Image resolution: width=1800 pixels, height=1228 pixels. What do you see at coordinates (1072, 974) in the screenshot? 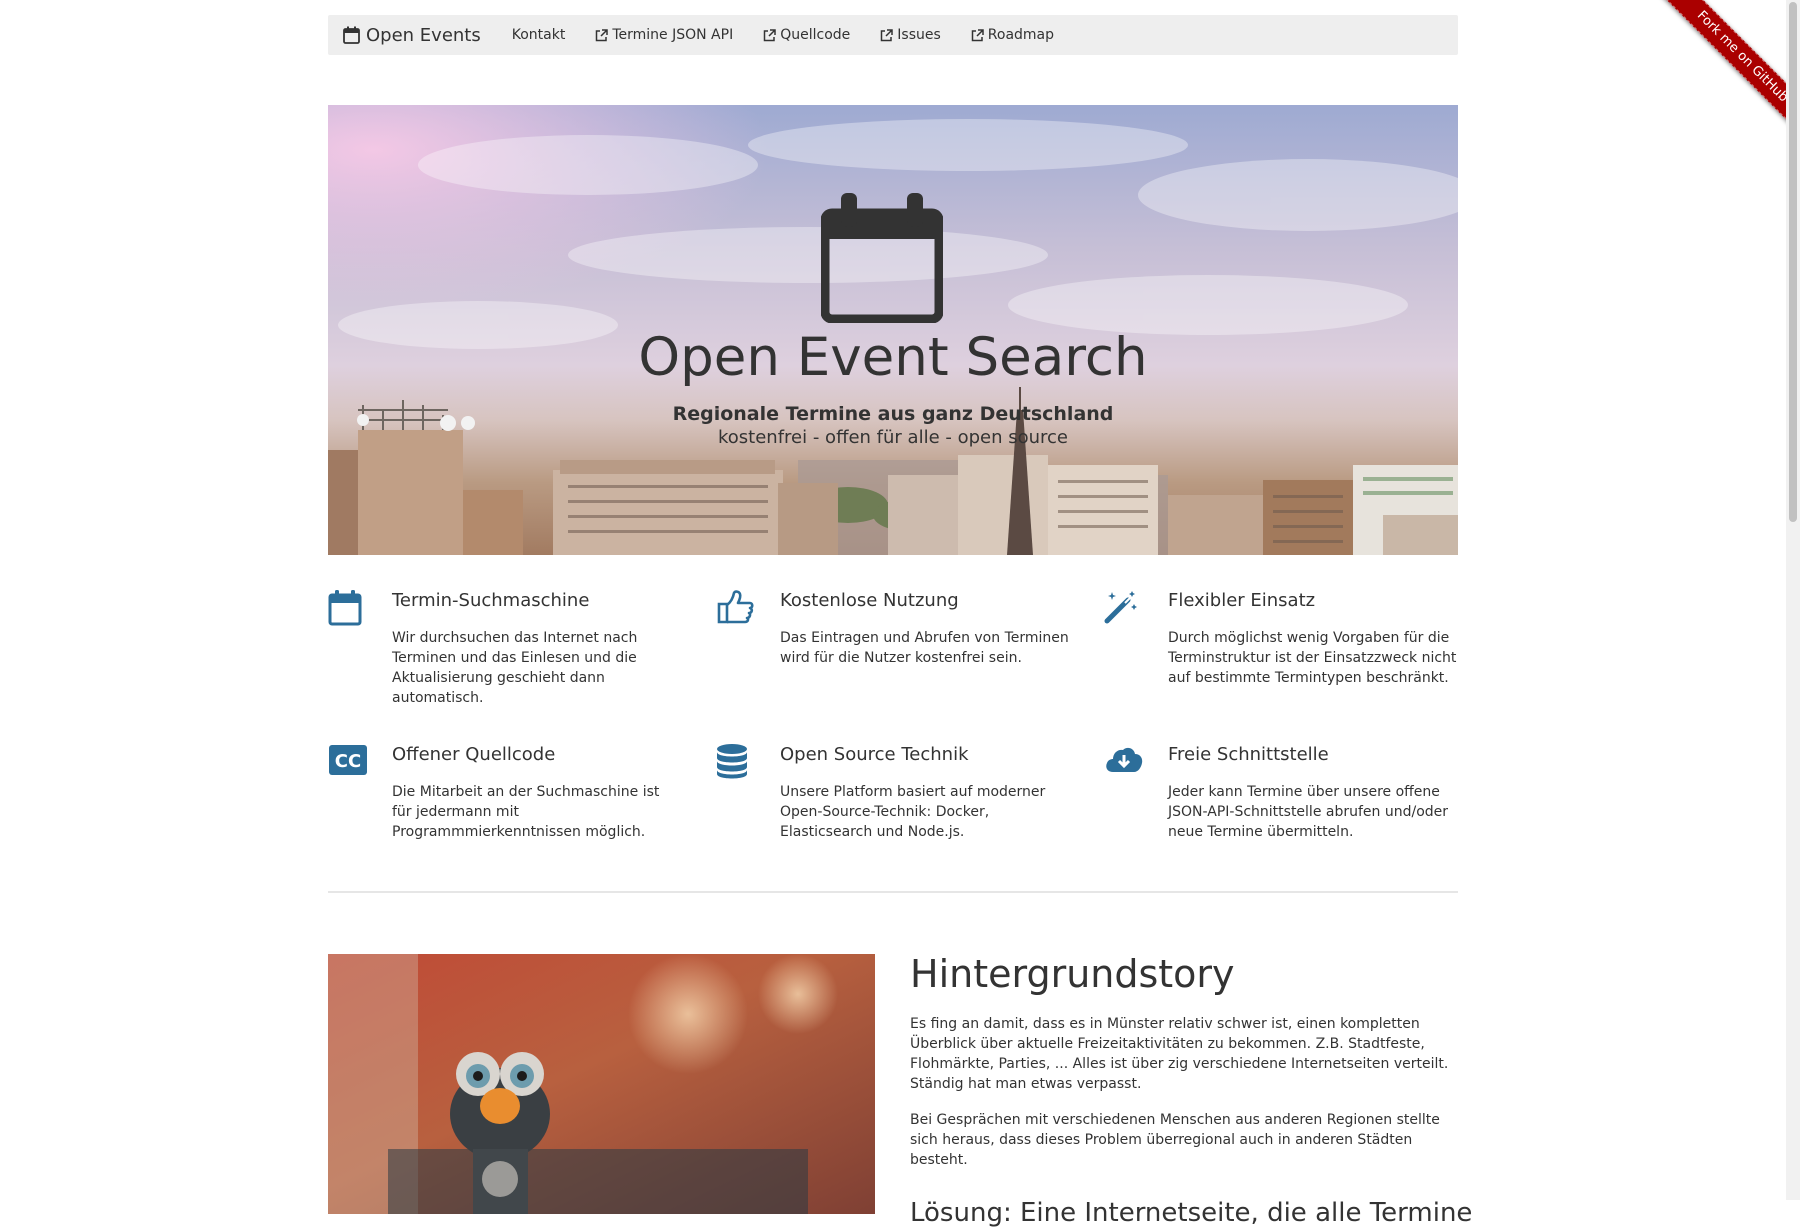
I see `story-title: Hintergrundstory` at bounding box center [1072, 974].